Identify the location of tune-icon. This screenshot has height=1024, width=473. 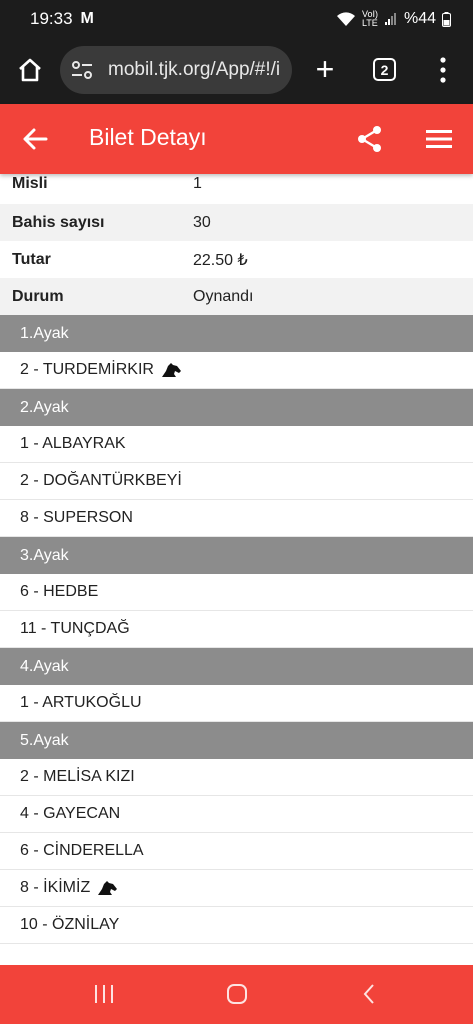
(82, 70).